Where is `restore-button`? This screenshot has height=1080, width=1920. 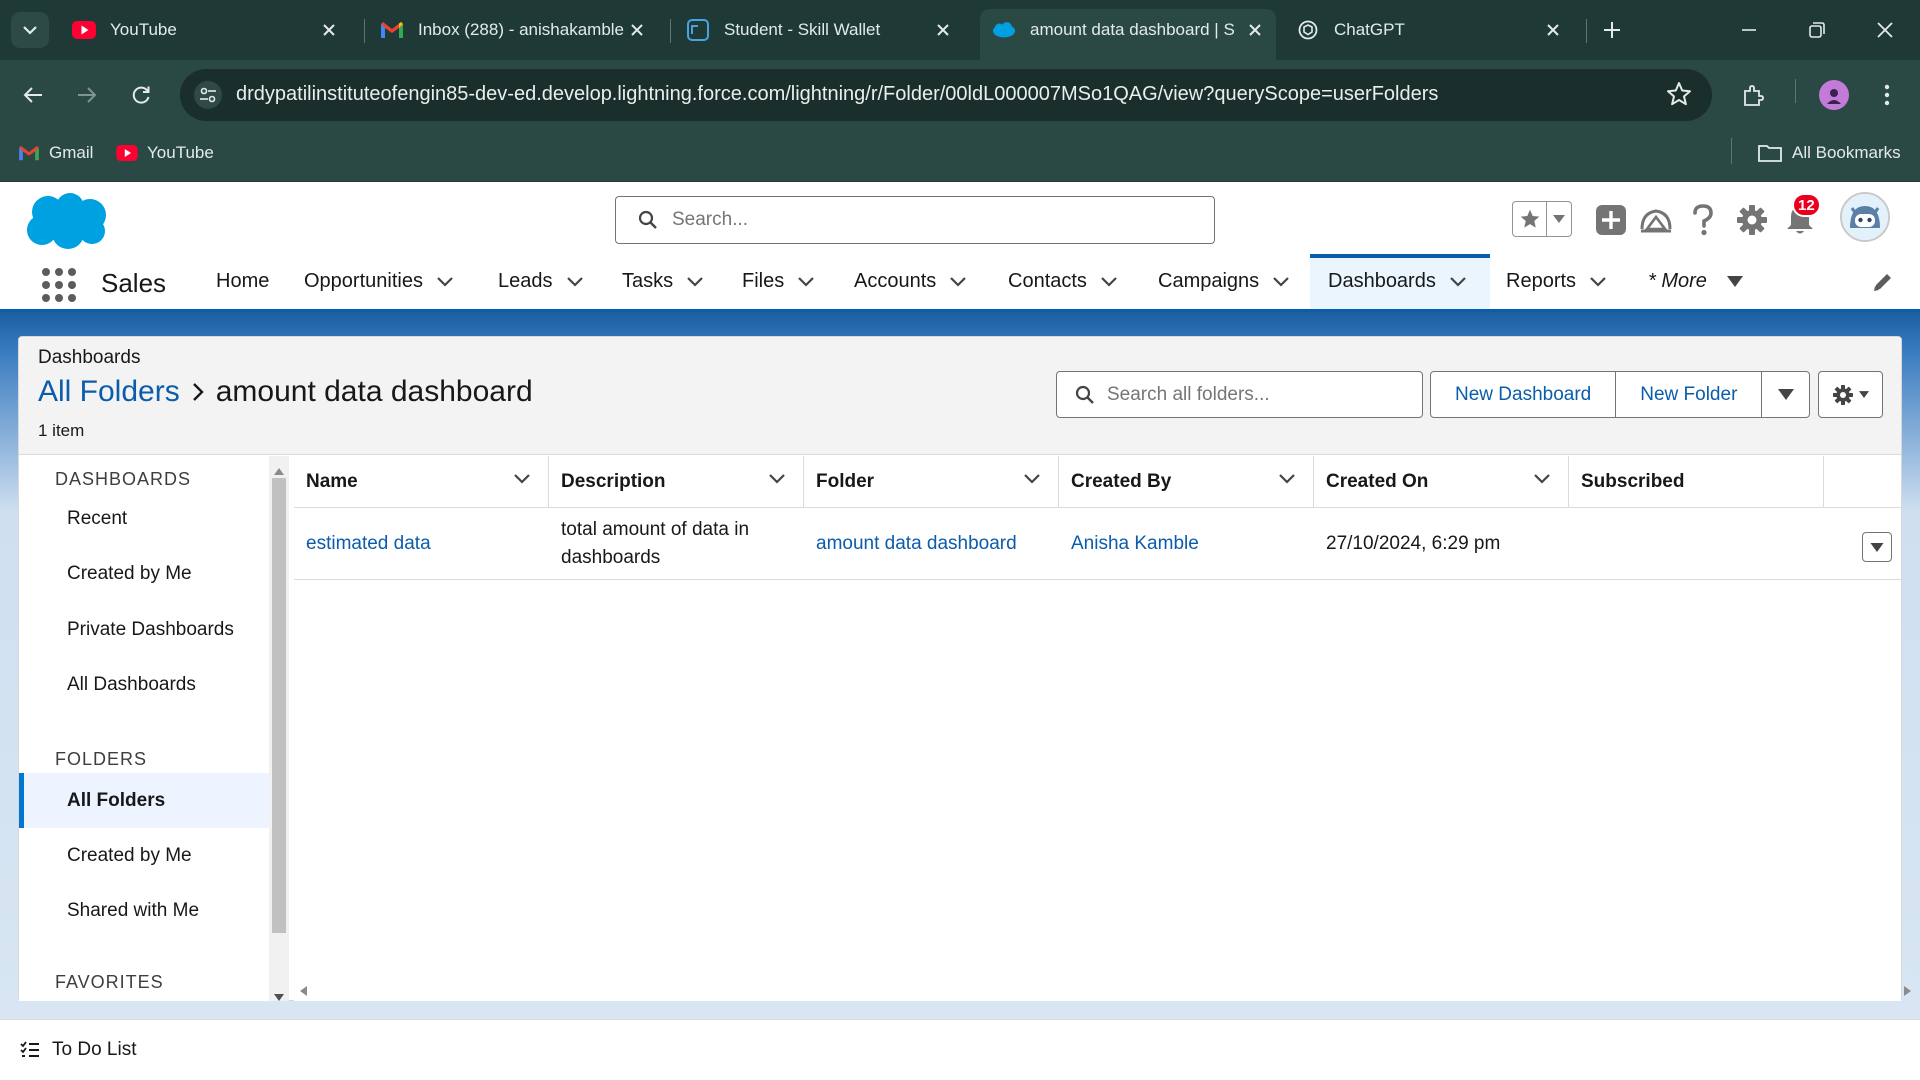 restore-button is located at coordinates (1817, 30).